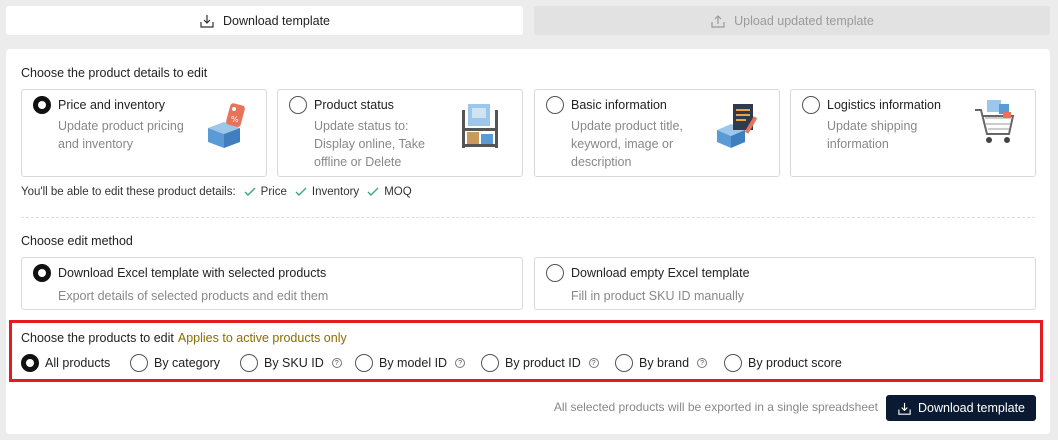 This screenshot has height=440, width=1058. What do you see at coordinates (276, 20) in the screenshot?
I see `tab-download-label: Download template` at bounding box center [276, 20].